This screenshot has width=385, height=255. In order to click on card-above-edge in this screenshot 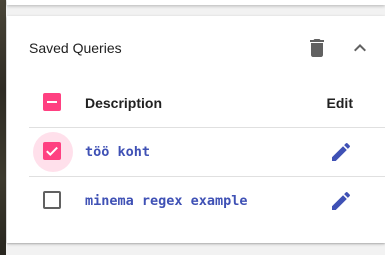, I will do `click(196, 2)`.